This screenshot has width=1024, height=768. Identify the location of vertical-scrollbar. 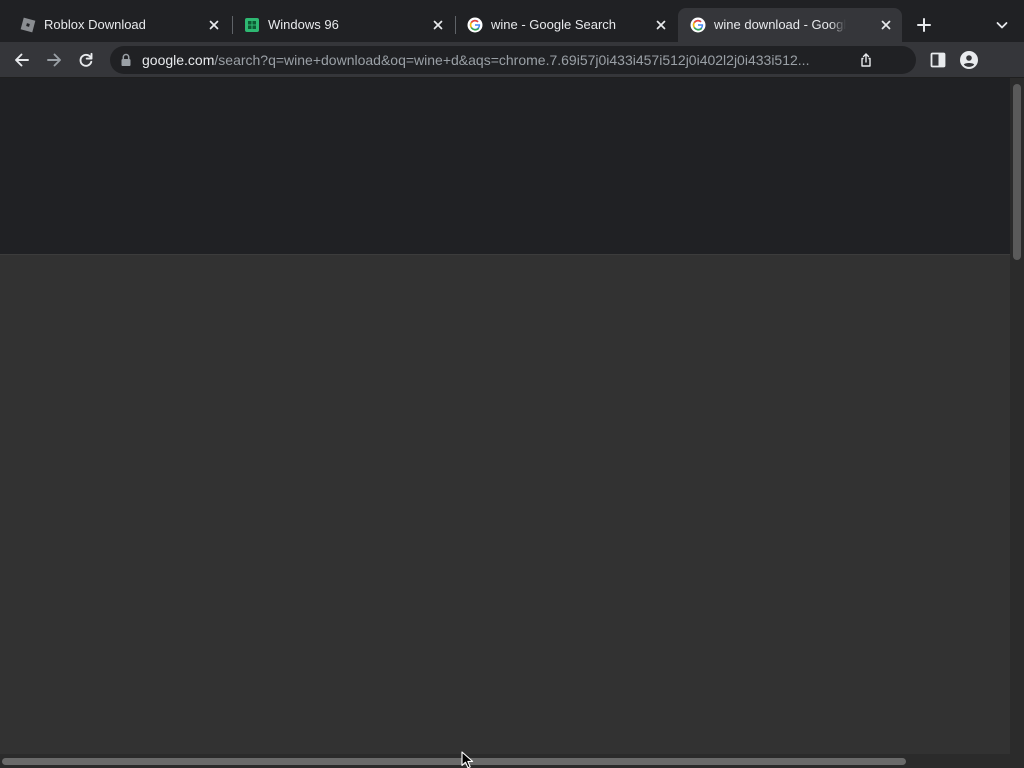
(1017, 416).